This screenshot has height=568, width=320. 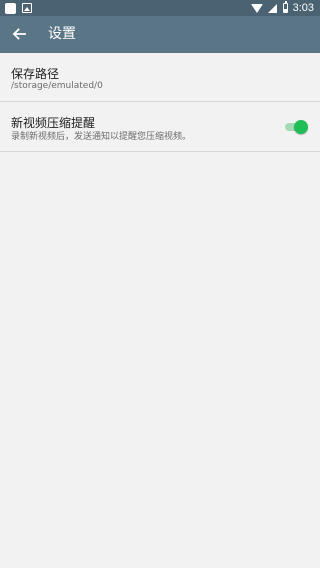 What do you see at coordinates (160, 77) in the screenshot?
I see `save-path-setting: 保存路径 /storage/emulated/0` at bounding box center [160, 77].